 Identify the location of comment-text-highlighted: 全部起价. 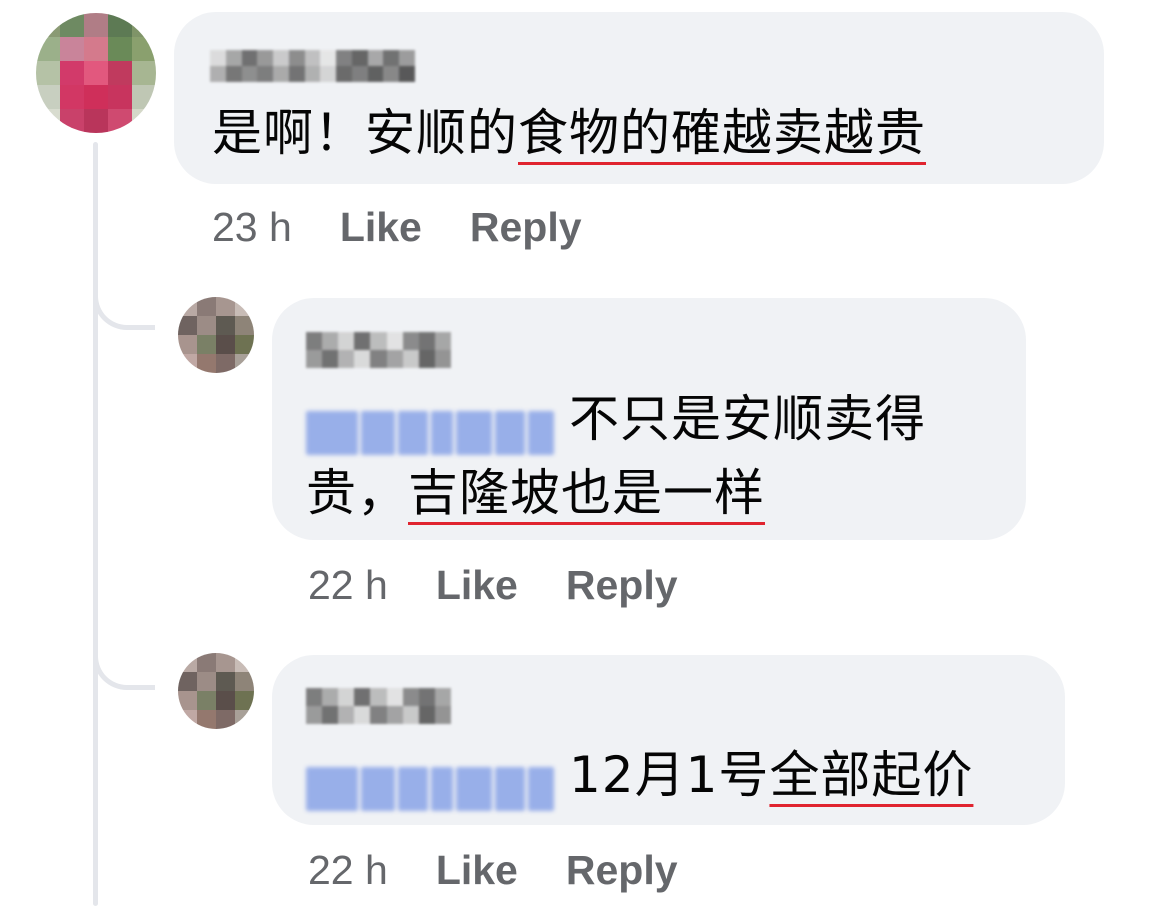
(871, 775).